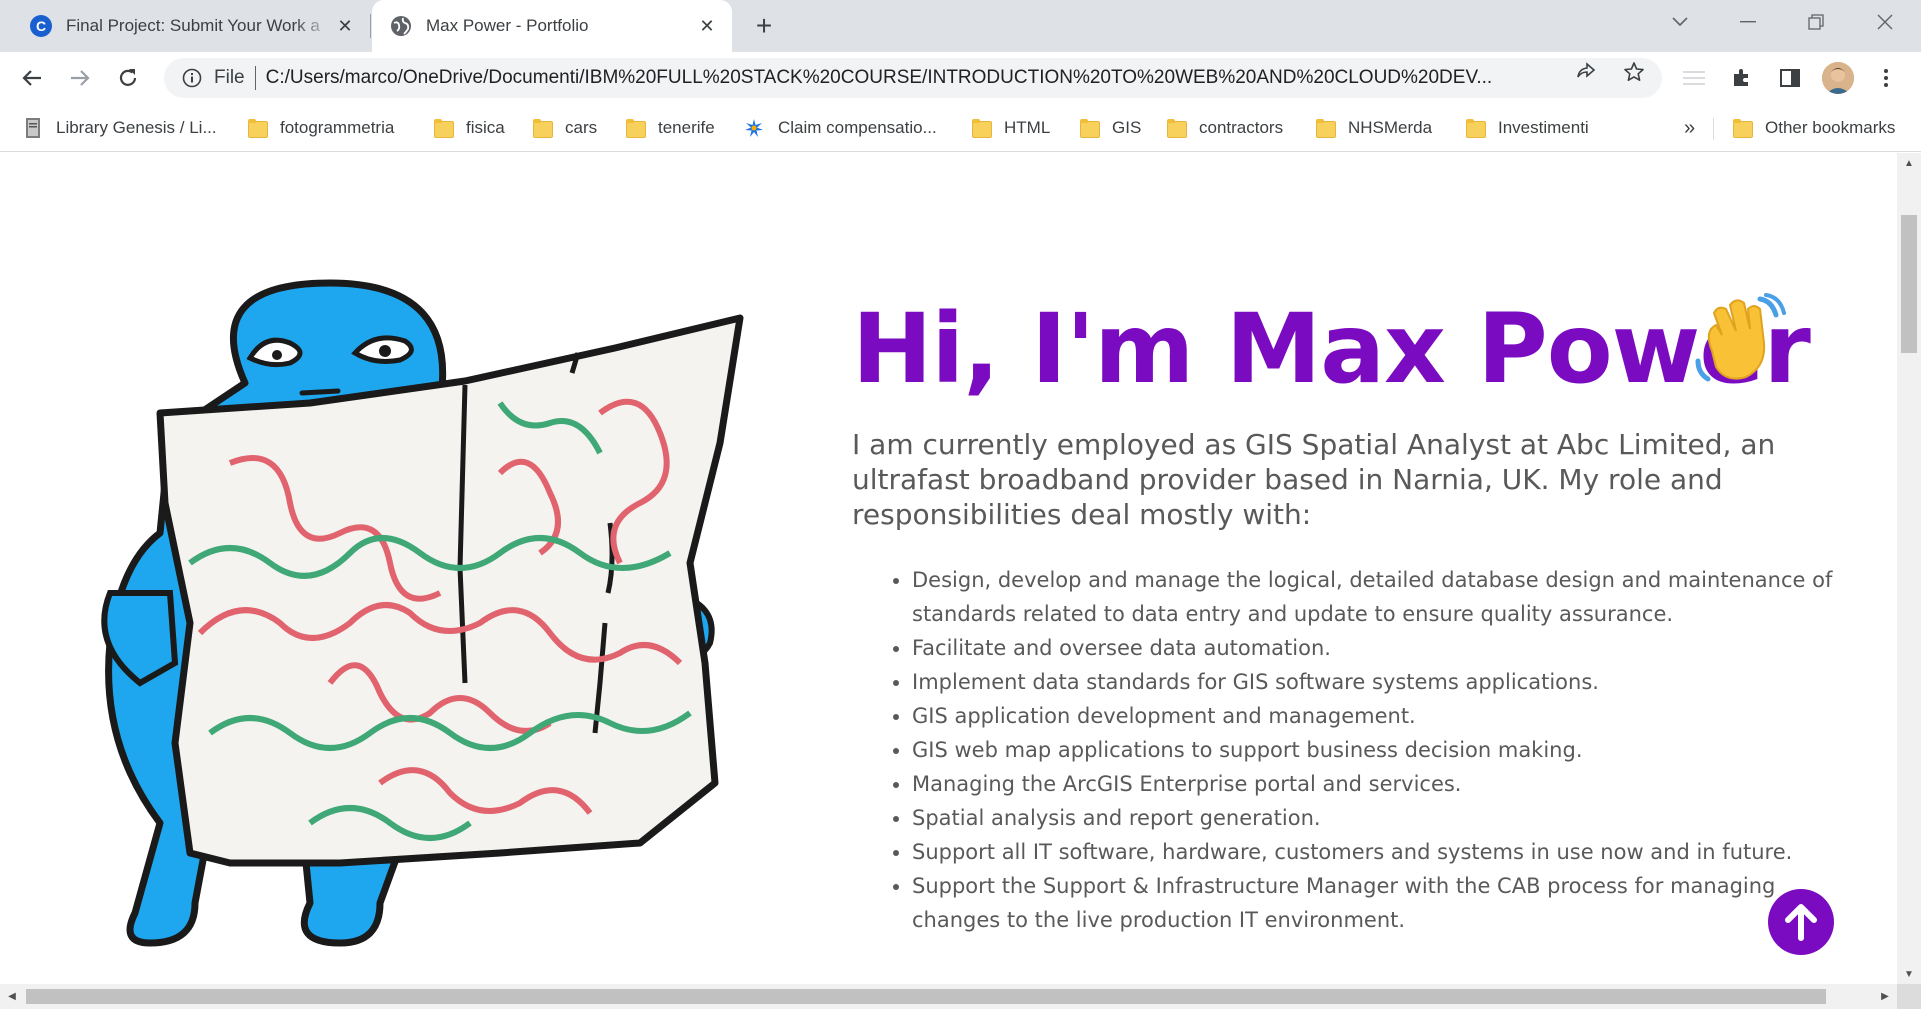  Describe the element at coordinates (80, 78) in the screenshot. I see `forward-button` at that location.